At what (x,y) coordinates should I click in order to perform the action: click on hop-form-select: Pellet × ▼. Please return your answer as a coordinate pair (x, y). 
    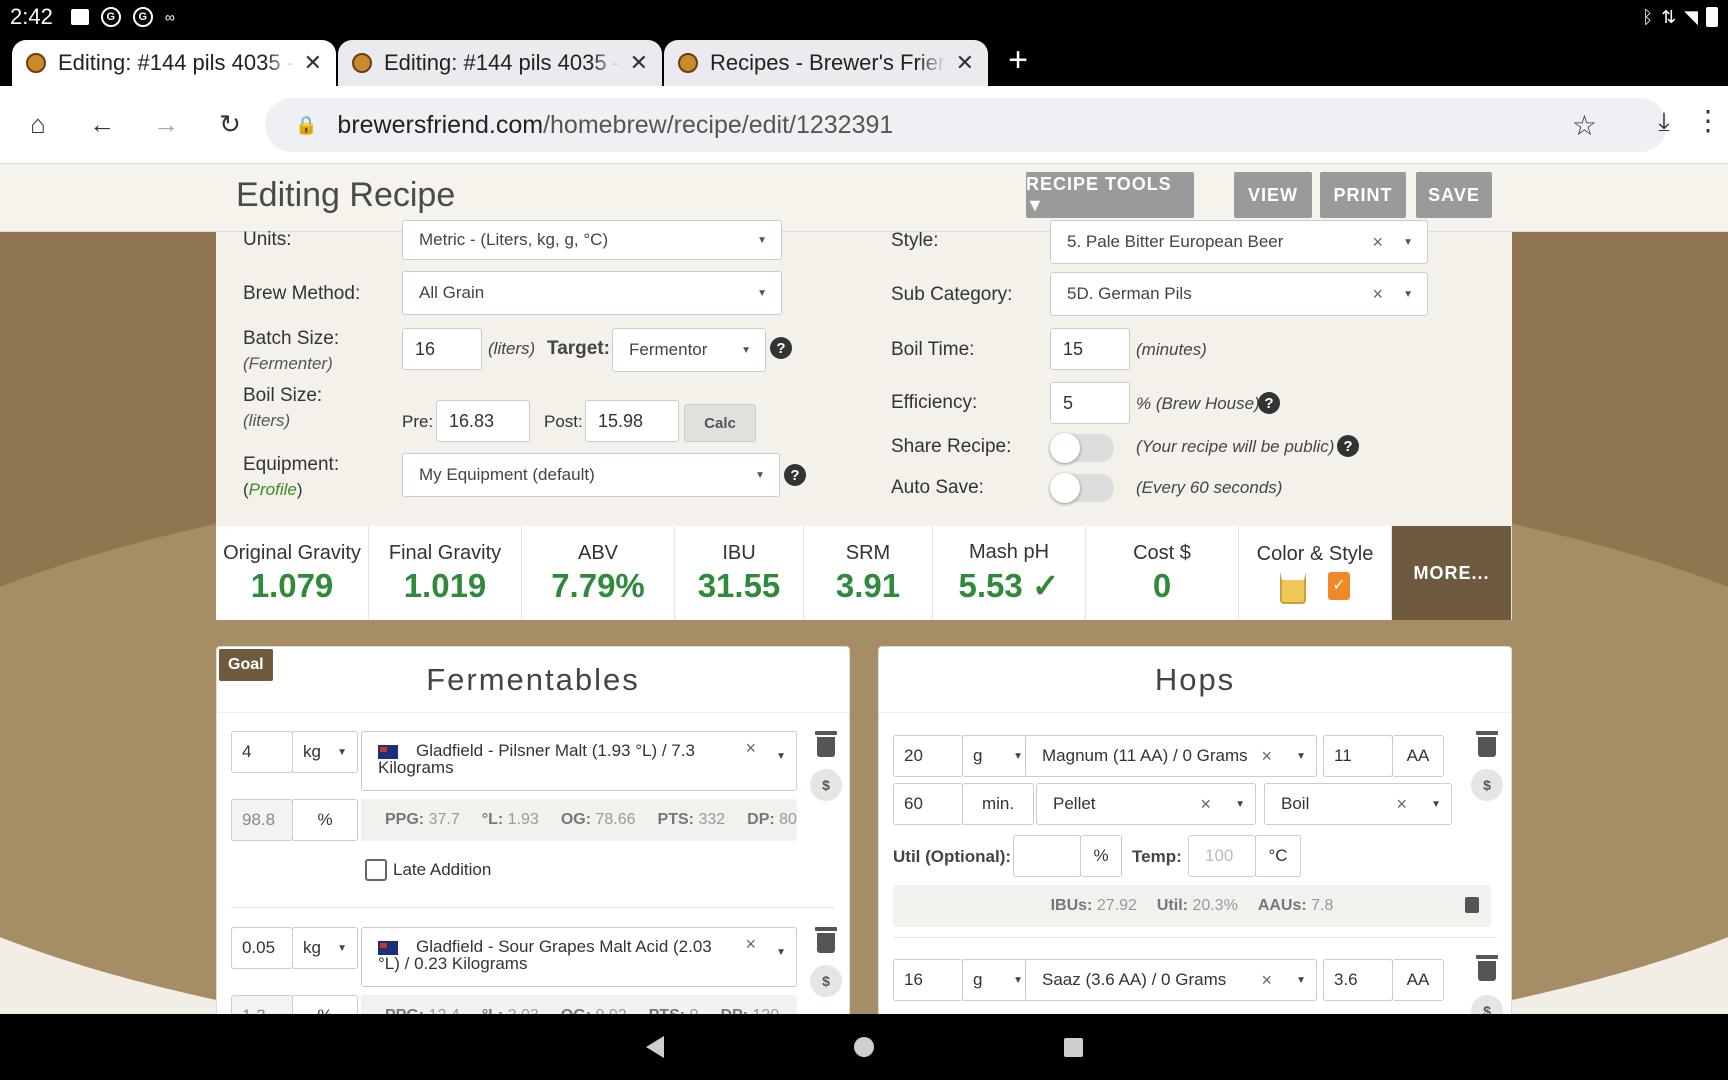
    Looking at the image, I should click on (1146, 804).